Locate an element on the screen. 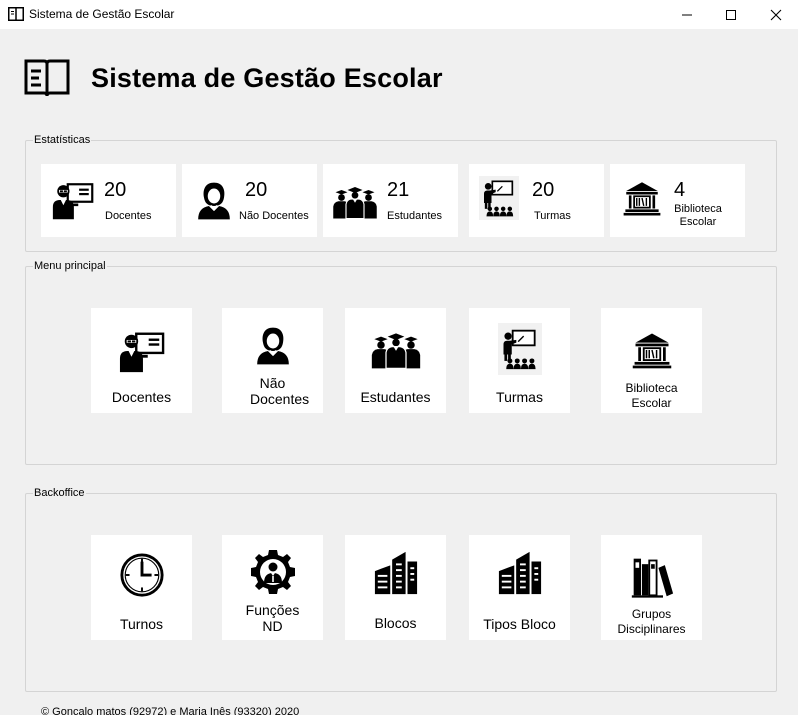 This screenshot has height=715, width=798. maximize-icon is located at coordinates (731, 14).